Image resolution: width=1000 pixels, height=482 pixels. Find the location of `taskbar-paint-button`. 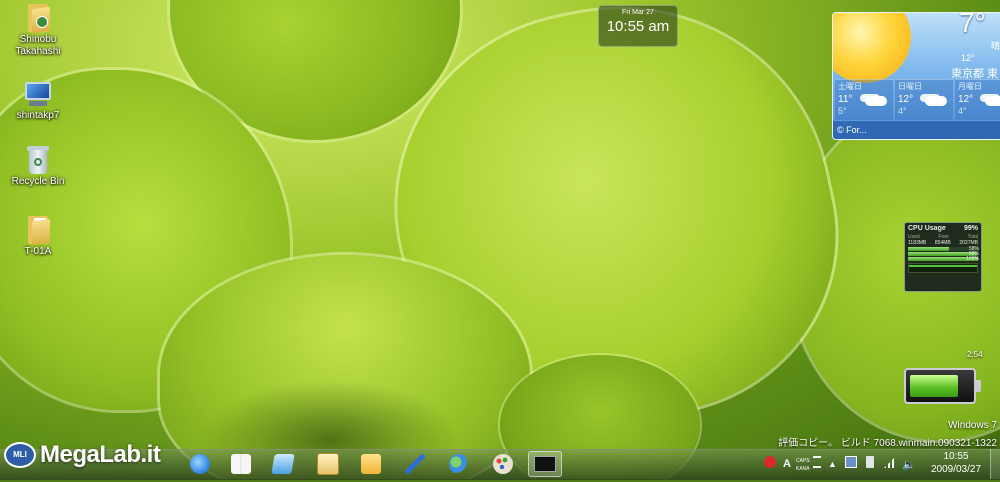

taskbar-paint-button is located at coordinates (415, 464).